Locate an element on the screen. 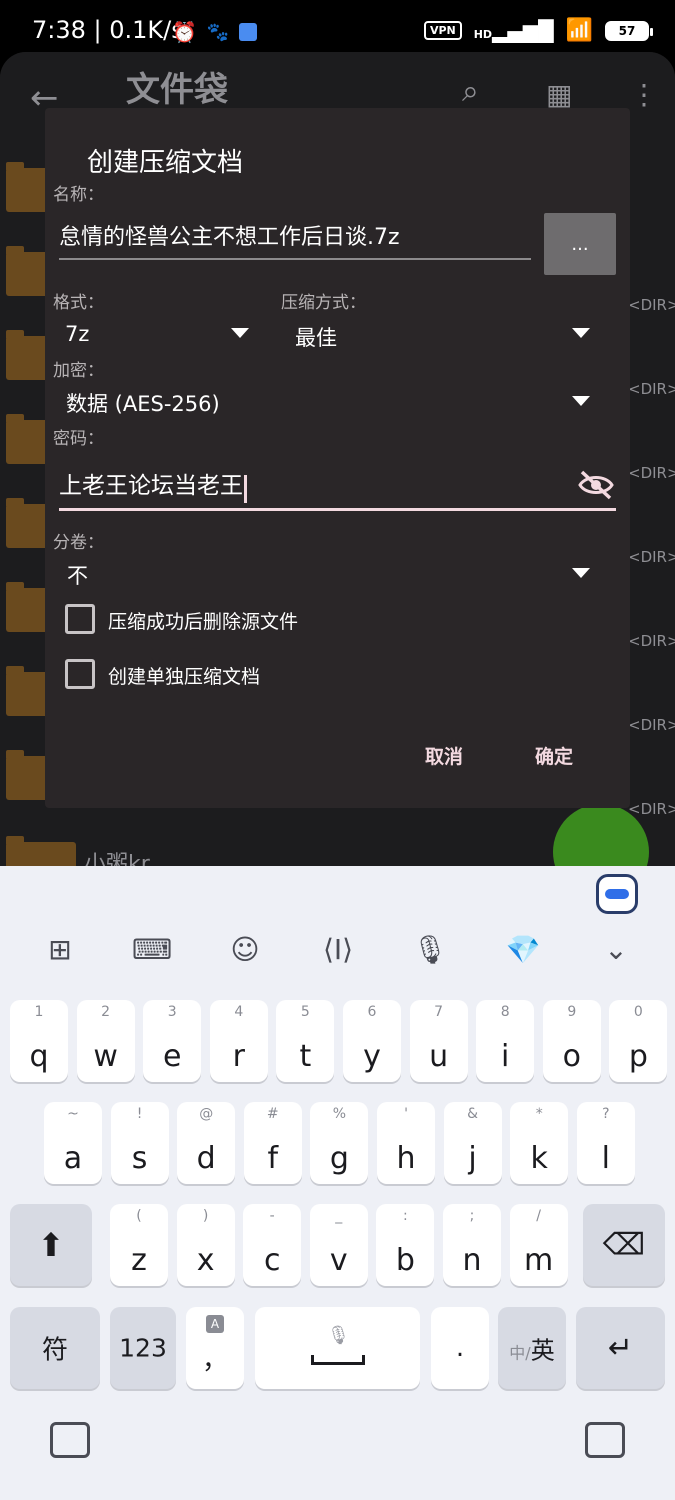 Image resolution: width=675 pixels, height=1500 pixels. key-primary-label: w is located at coordinates (105, 1056).